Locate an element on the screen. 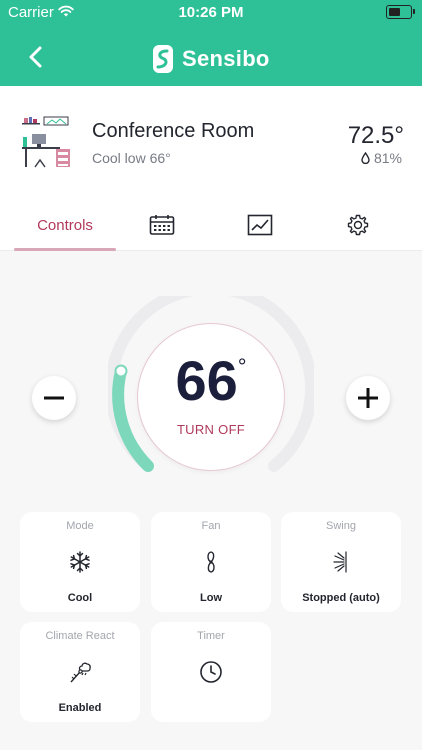 Image resolution: width=422 pixels, height=750 pixels. fan-card: Fan Low is located at coordinates (211, 562).